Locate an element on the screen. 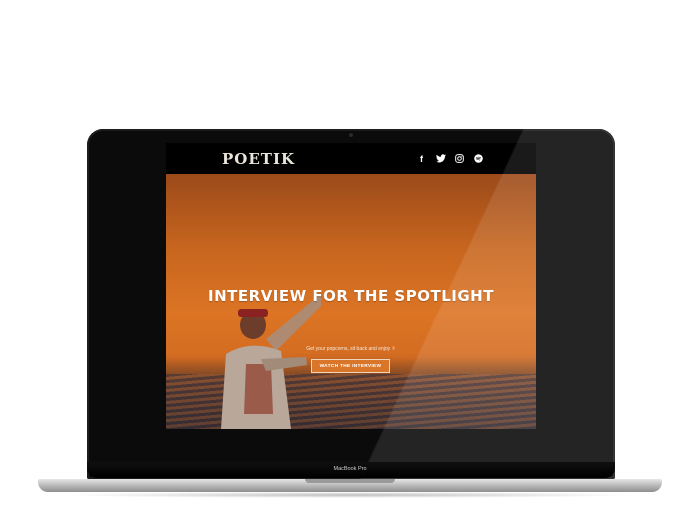  hero-title: INTERVIEW FOR THE SPOTLIGHT is located at coordinates (351, 296).